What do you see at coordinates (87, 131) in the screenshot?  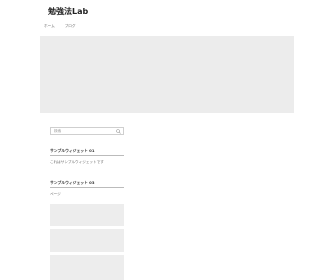 I see `search-input: 検索` at bounding box center [87, 131].